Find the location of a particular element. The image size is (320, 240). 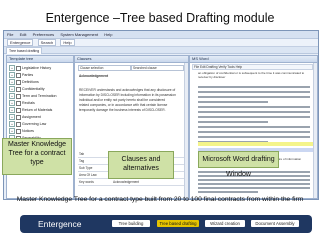

tab-tree-based-drafting: Tree based drafting is located at coordinates (24, 50).